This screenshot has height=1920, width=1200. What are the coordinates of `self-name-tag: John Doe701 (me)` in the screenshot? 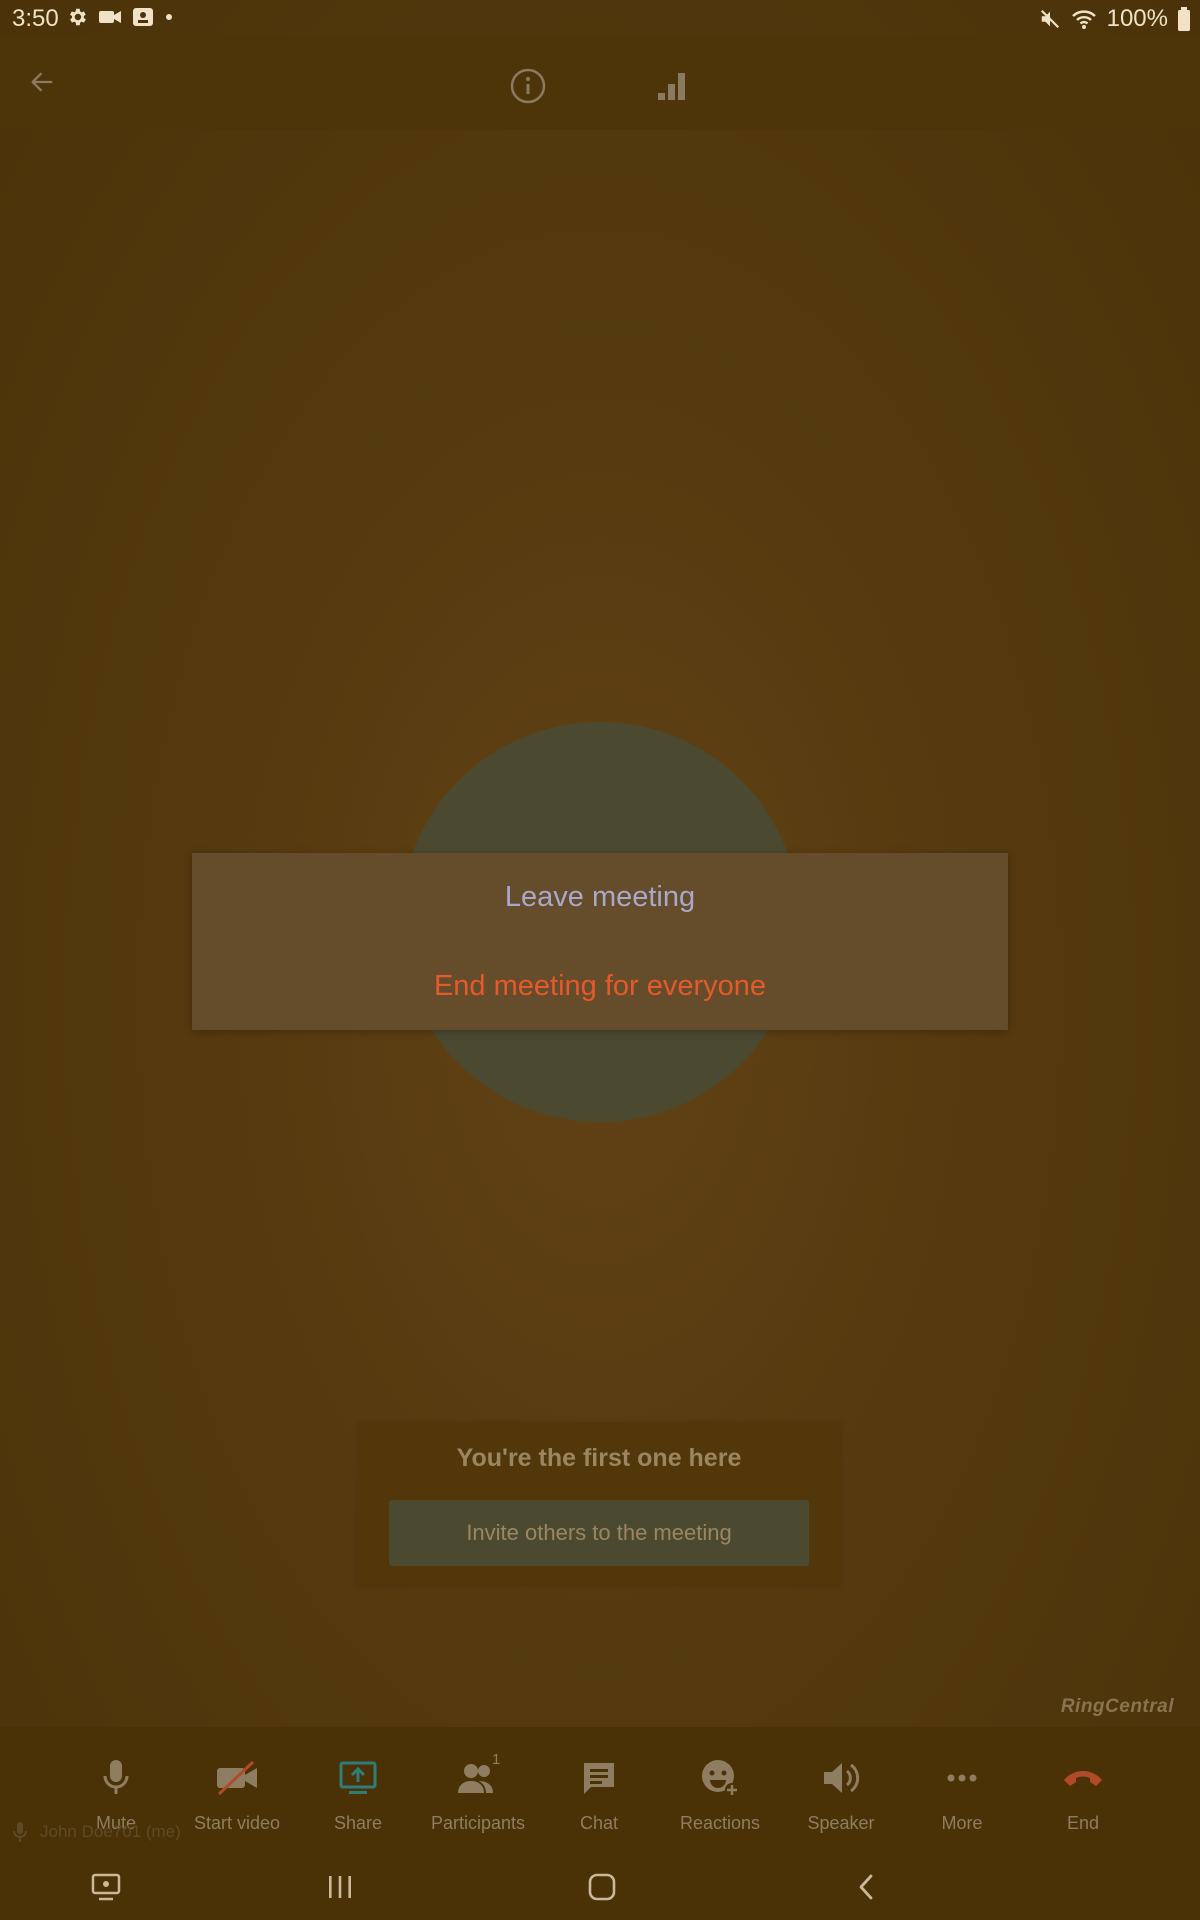 It's located at (96, 1832).